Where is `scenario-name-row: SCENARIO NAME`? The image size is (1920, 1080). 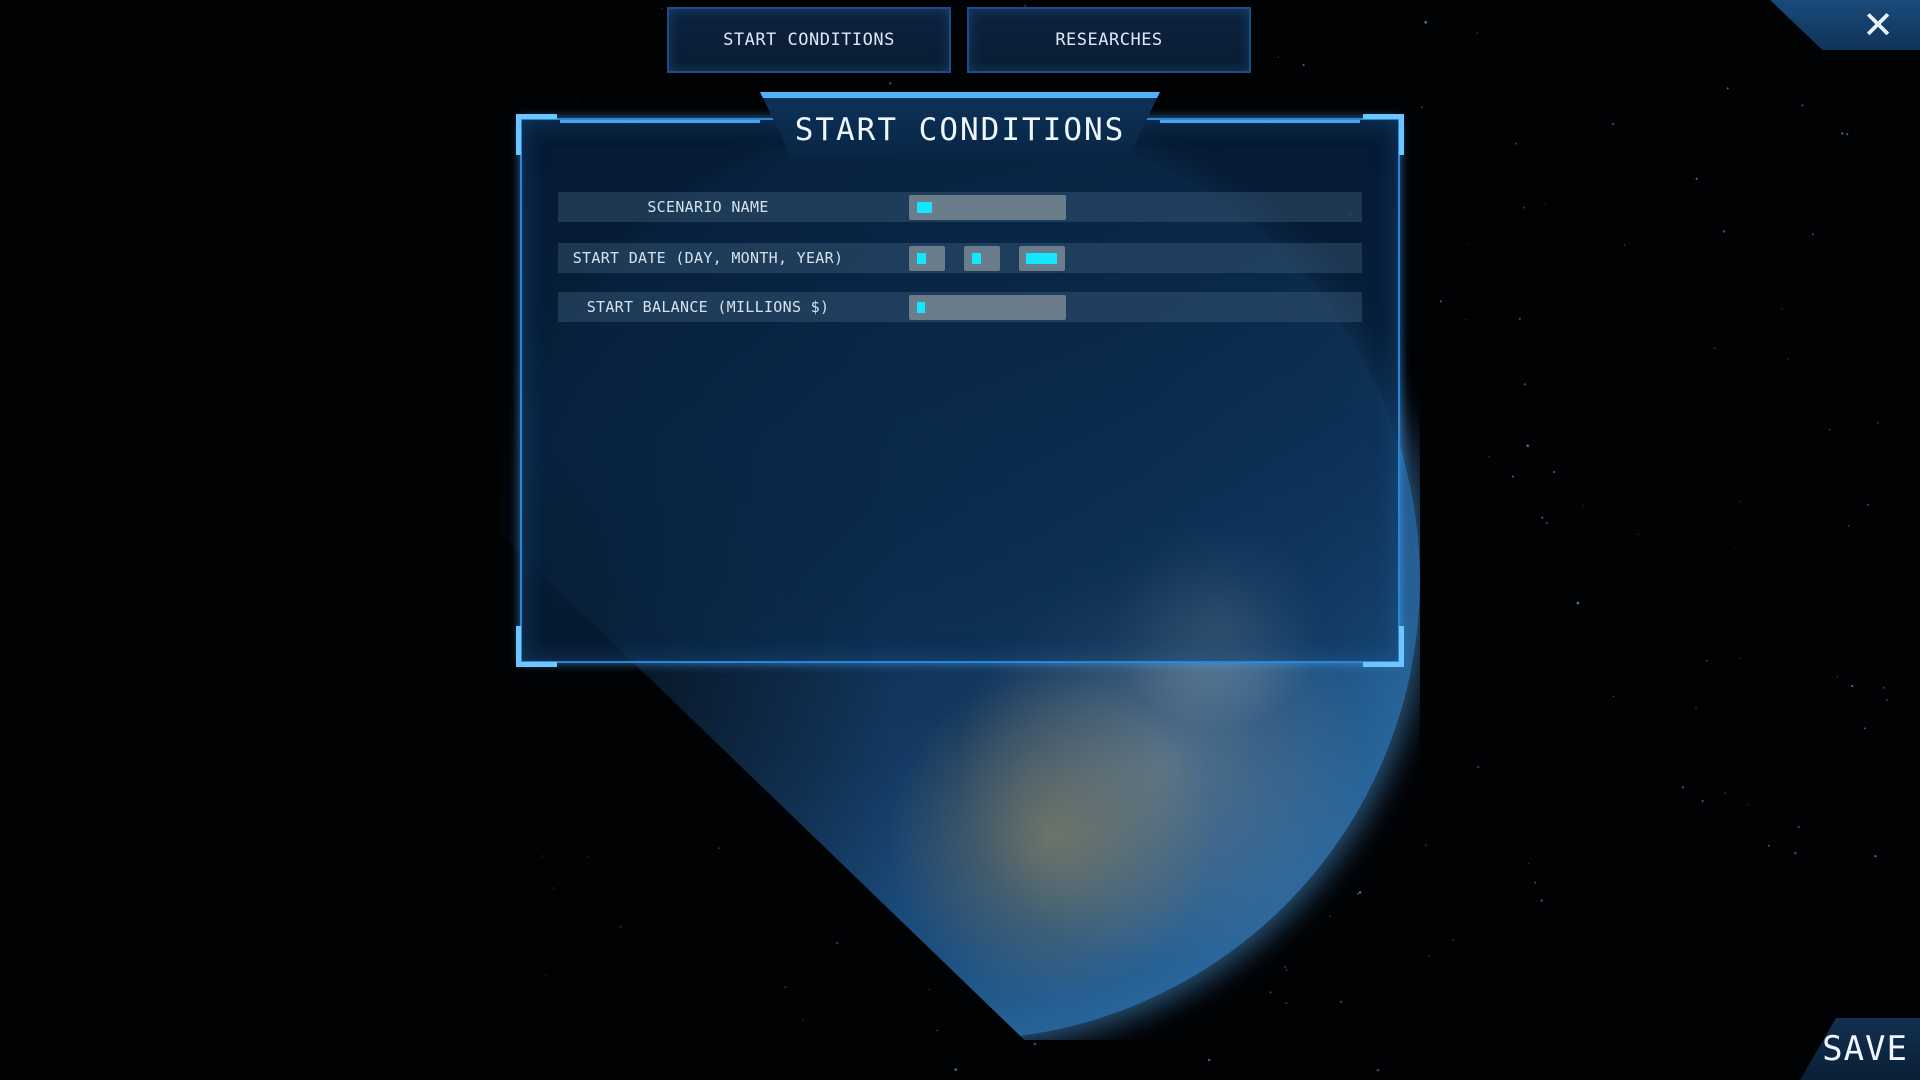 scenario-name-row: SCENARIO NAME is located at coordinates (960, 207).